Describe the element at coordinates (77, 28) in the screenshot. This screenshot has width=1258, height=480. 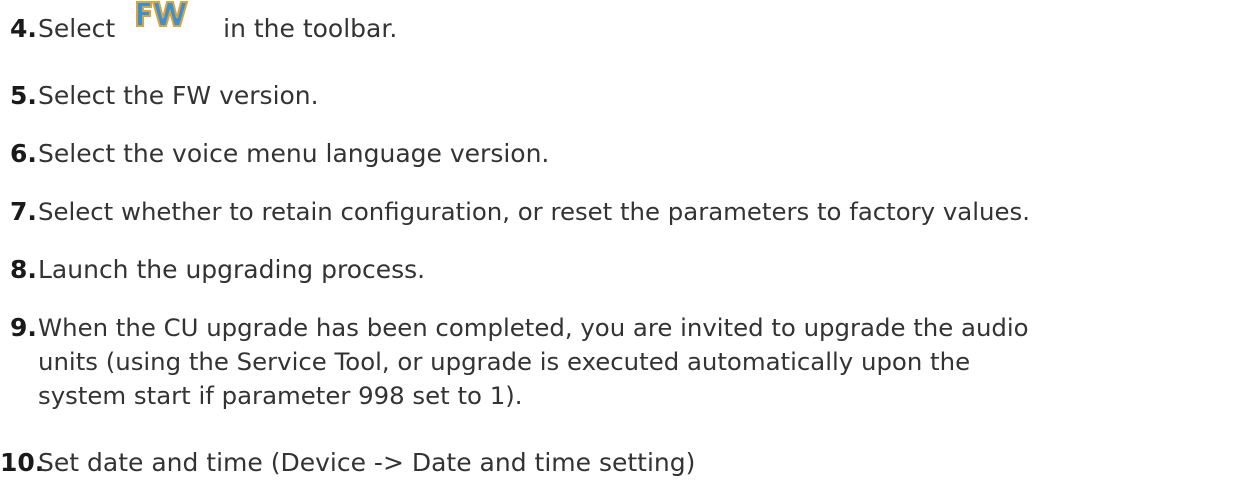
I see `step-text-before: Select` at that location.